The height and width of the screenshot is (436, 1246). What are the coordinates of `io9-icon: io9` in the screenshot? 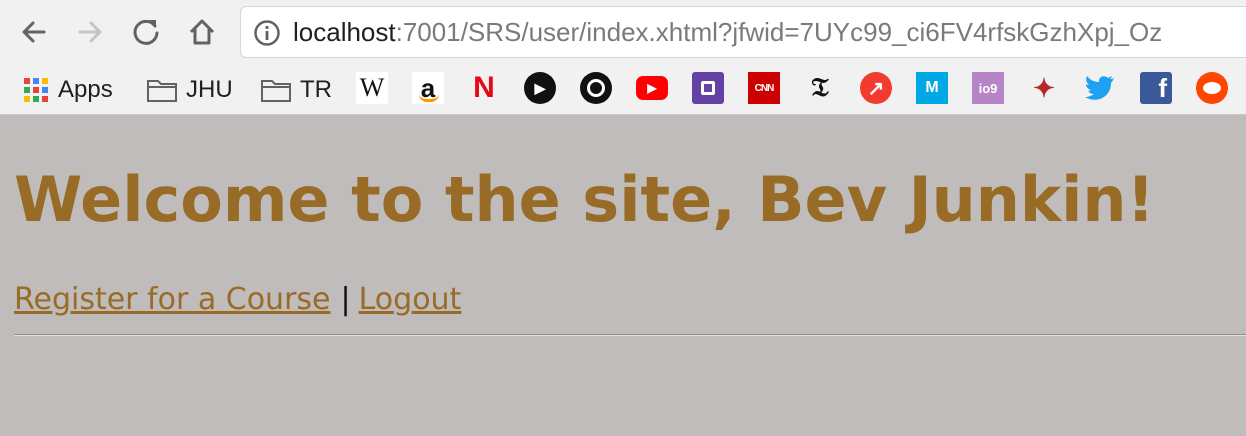 It's located at (988, 88).